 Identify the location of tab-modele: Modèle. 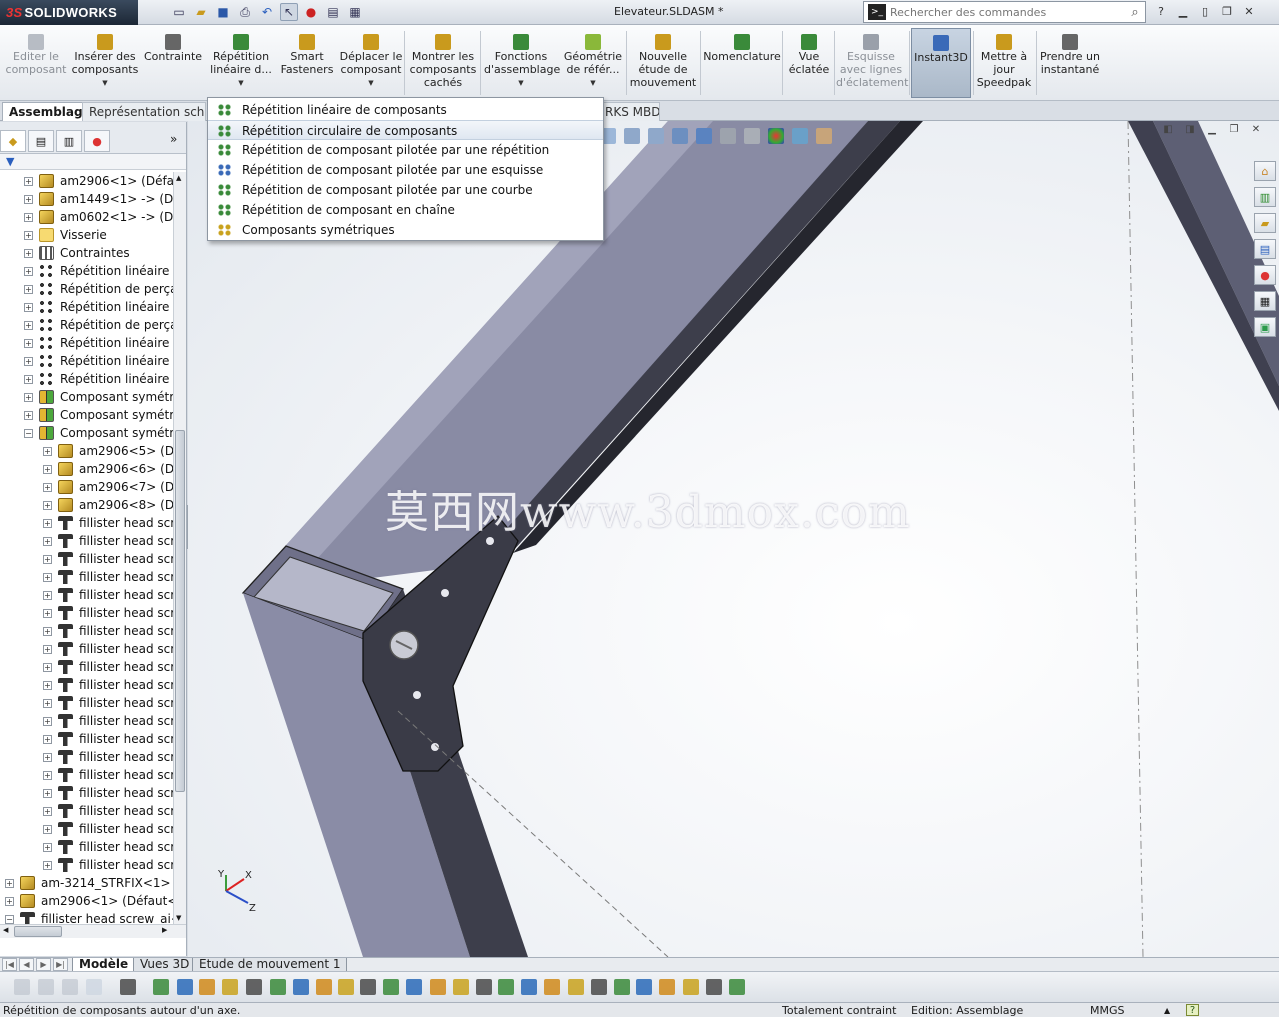
(104, 965).